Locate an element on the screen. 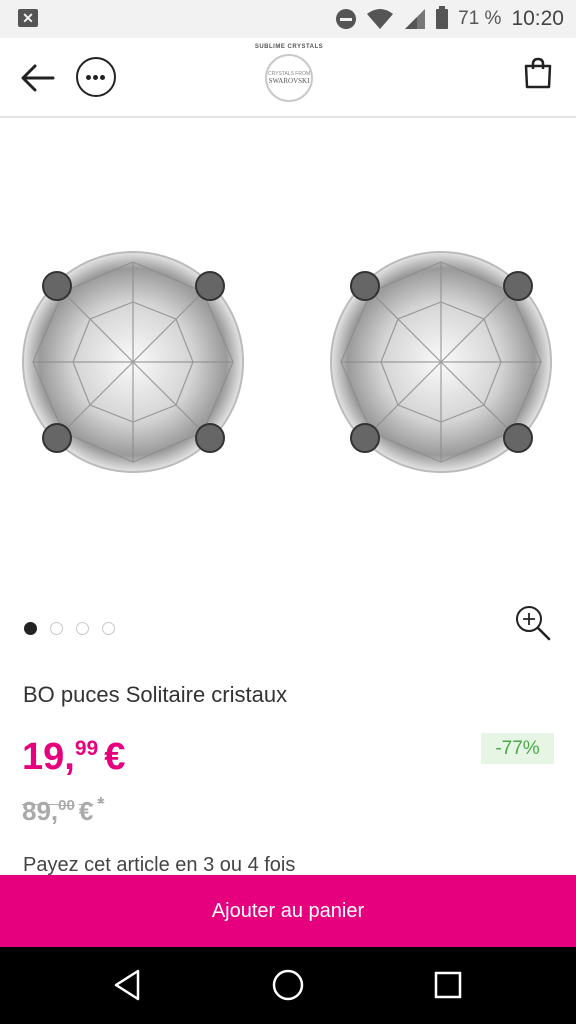 This screenshot has width=576, height=1024. back-arrow-icon is located at coordinates (38, 78).